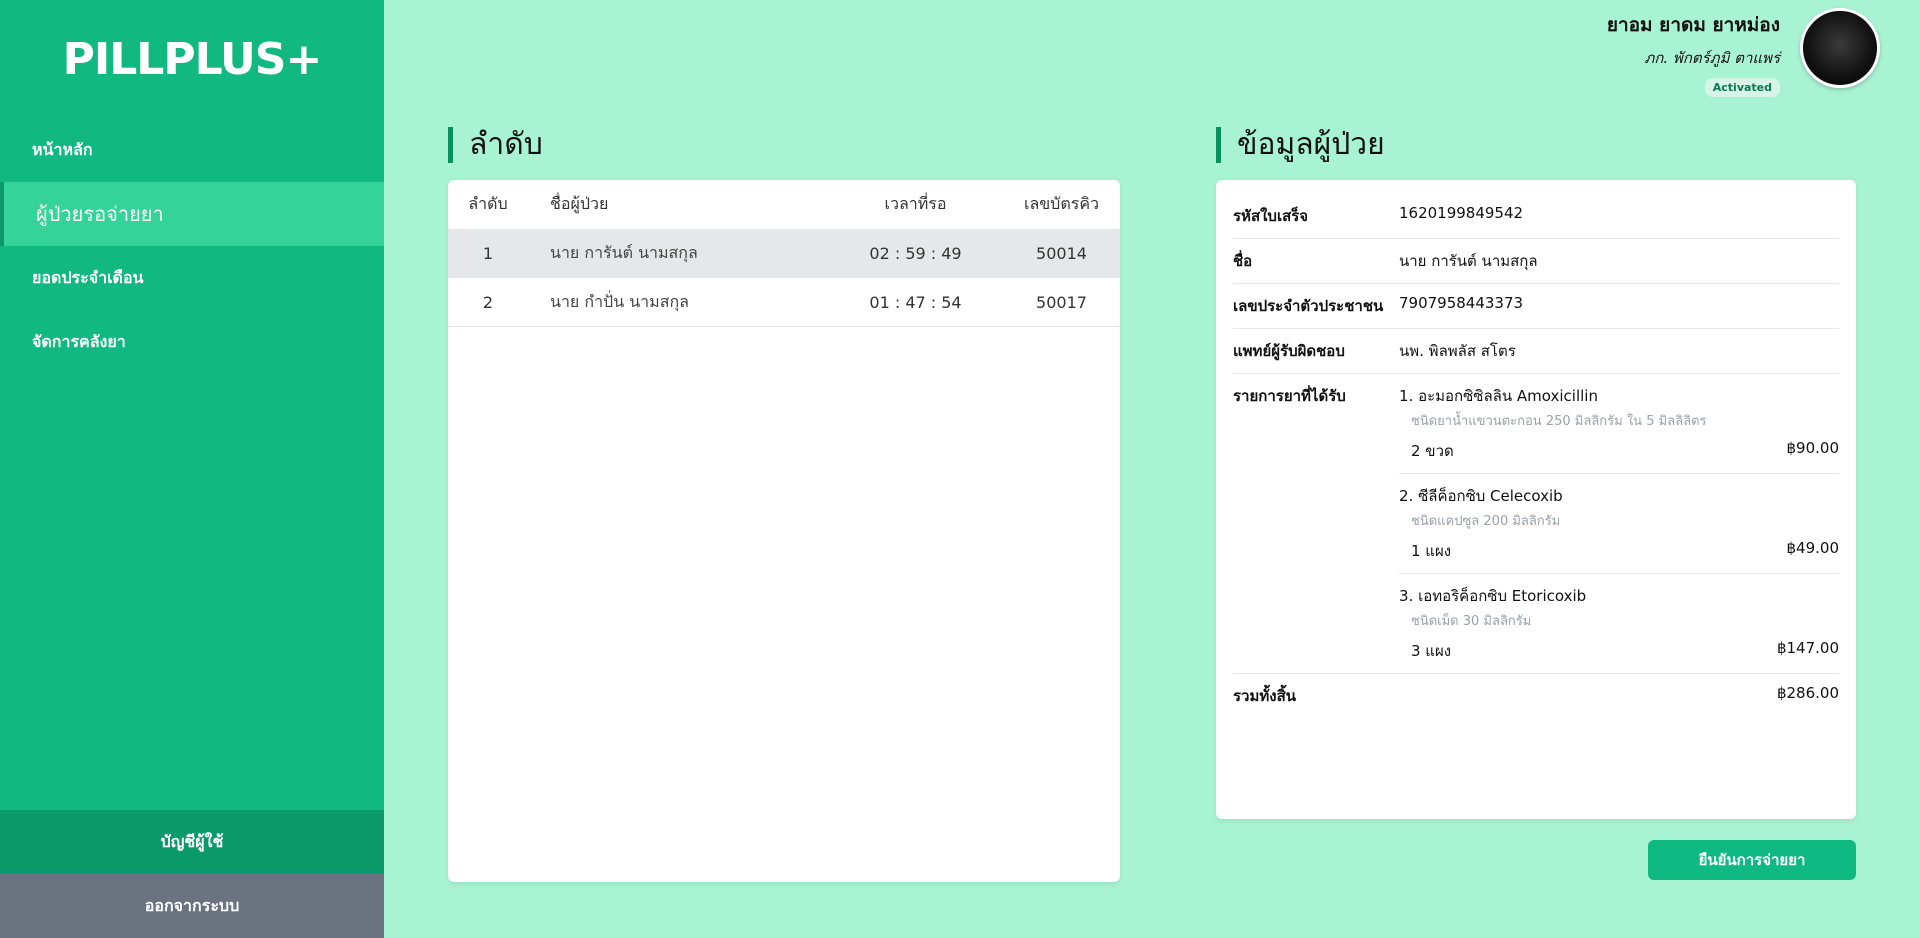 This screenshot has width=1920, height=938. What do you see at coordinates (1271, 216) in the screenshot?
I see `receipt-label: รหัสใบเสร็จ` at bounding box center [1271, 216].